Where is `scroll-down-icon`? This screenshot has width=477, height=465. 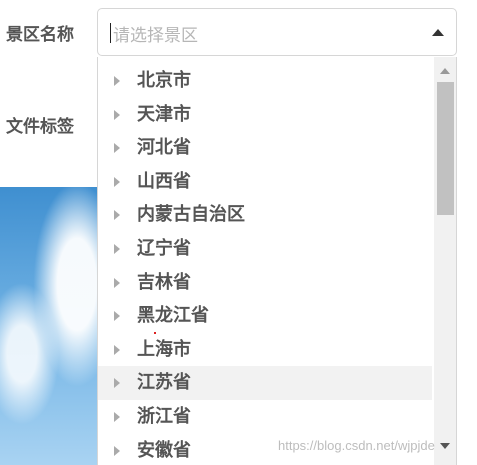 scroll-down-icon is located at coordinates (445, 446).